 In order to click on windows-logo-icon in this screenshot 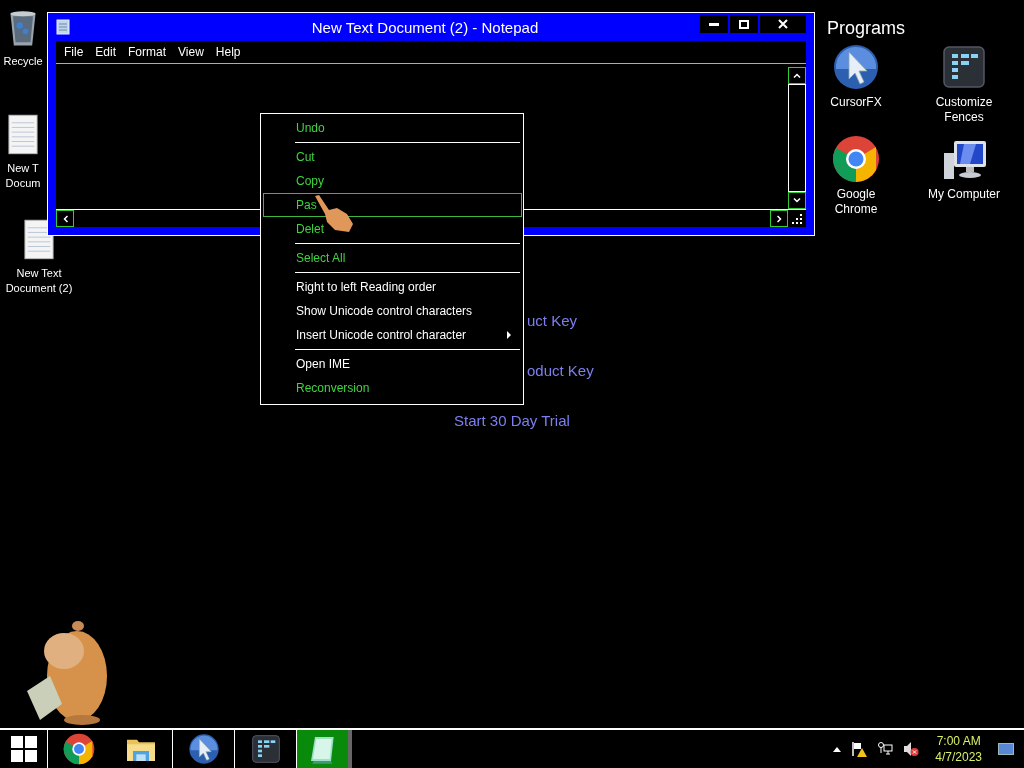, I will do `click(23, 749)`.